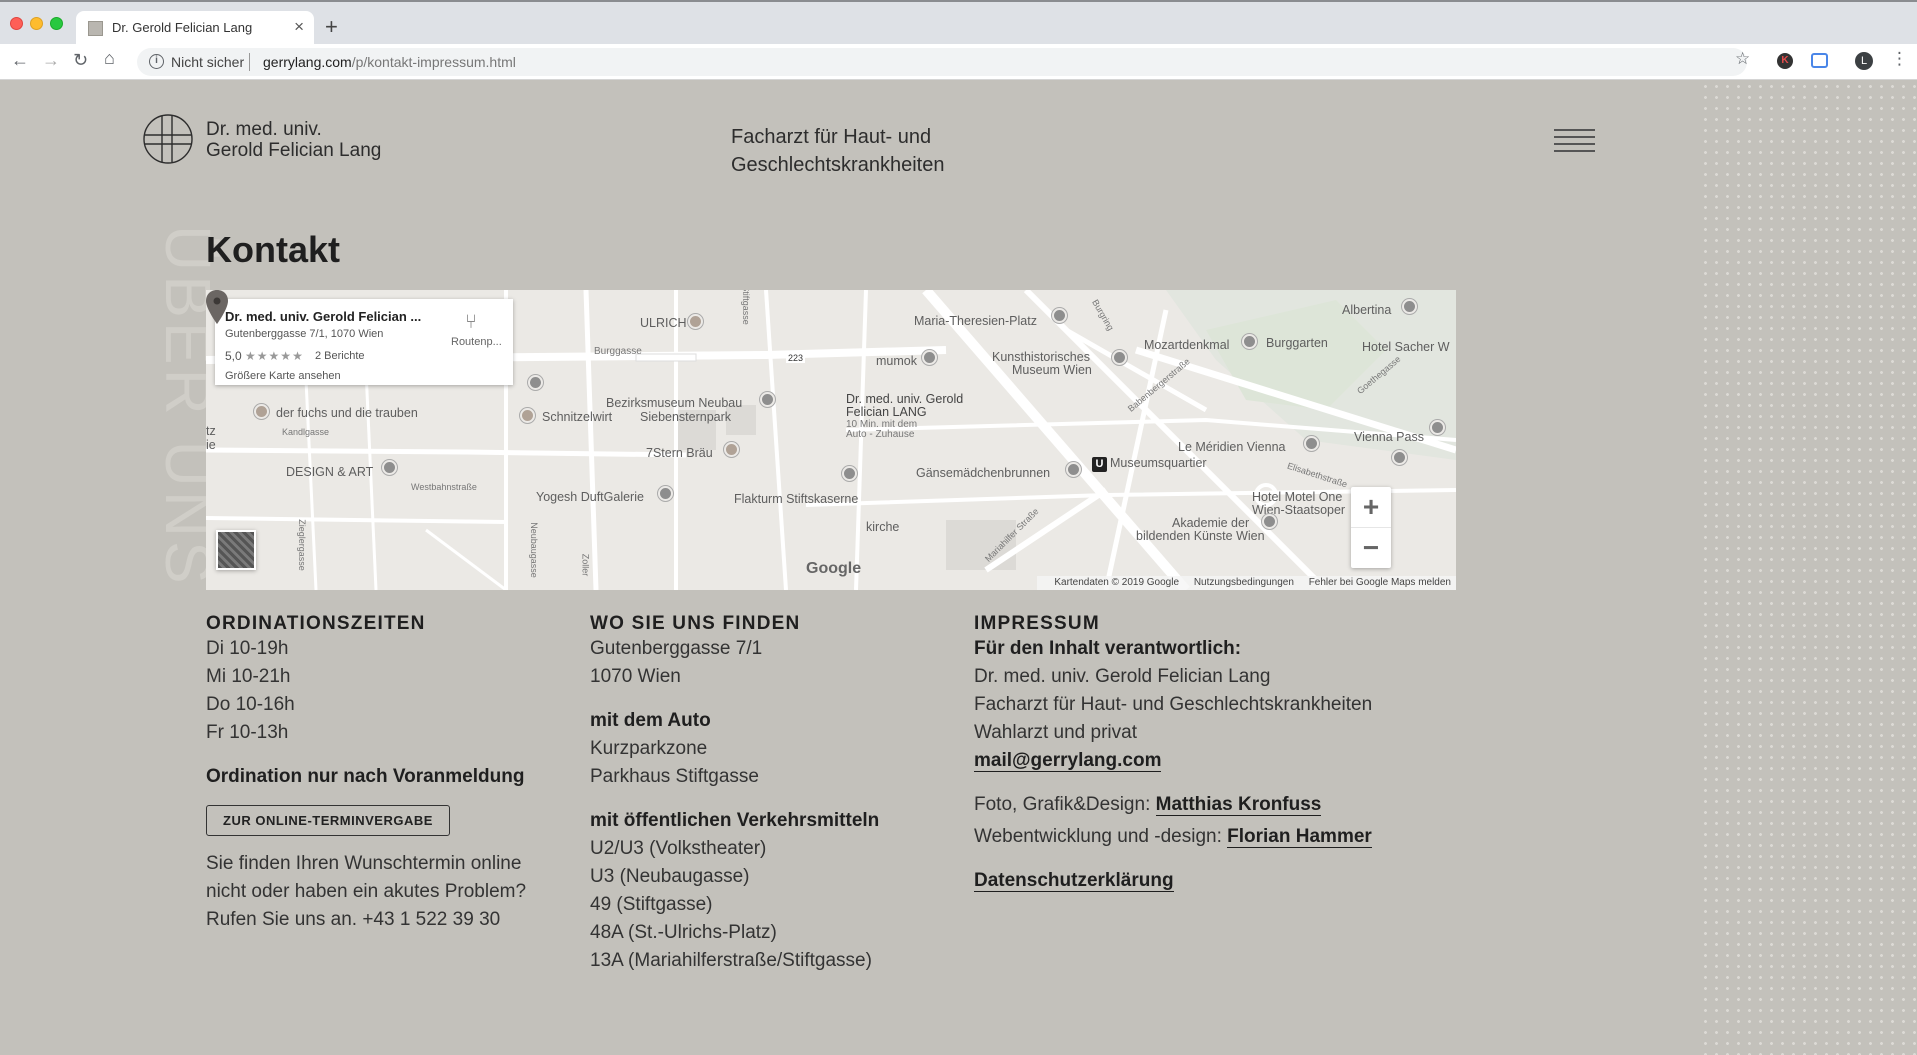  I want to click on rating-stars: ★★★★★, so click(274, 356).